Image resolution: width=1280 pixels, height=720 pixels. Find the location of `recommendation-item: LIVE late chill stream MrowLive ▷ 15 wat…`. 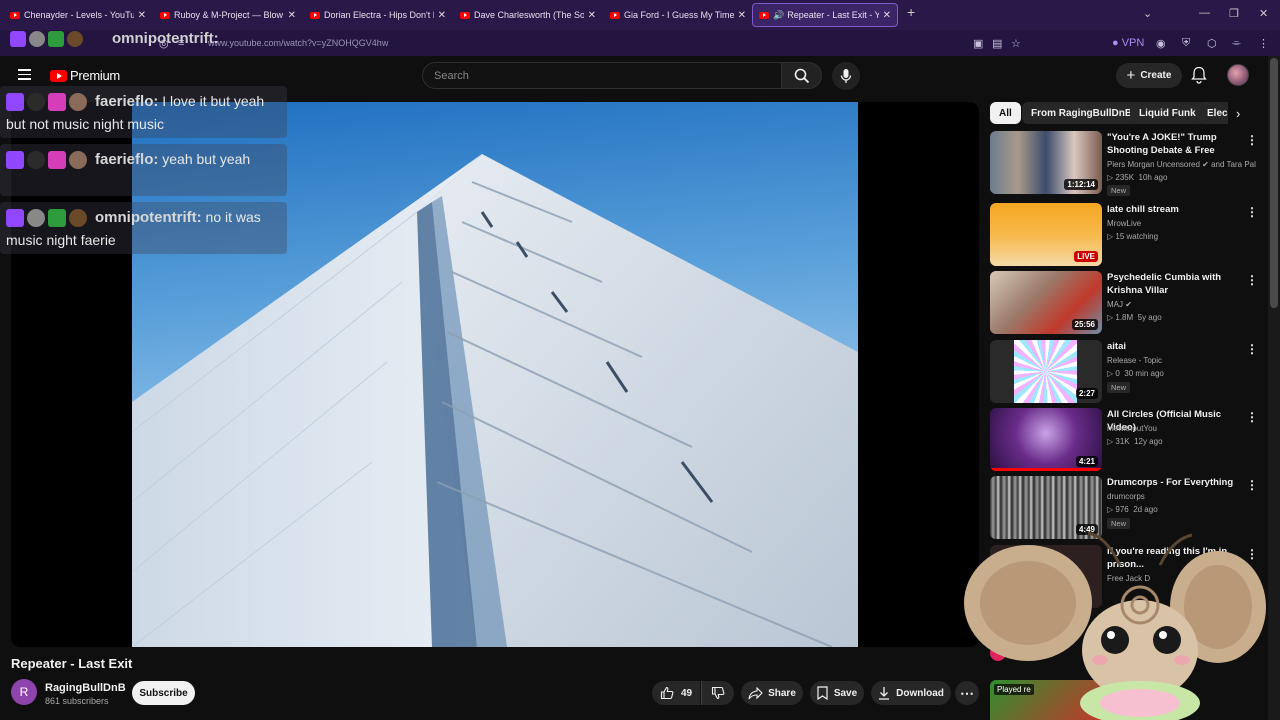

recommendation-item: LIVE late chill stream MrowLive ▷ 15 wat… is located at coordinates (1127, 235).